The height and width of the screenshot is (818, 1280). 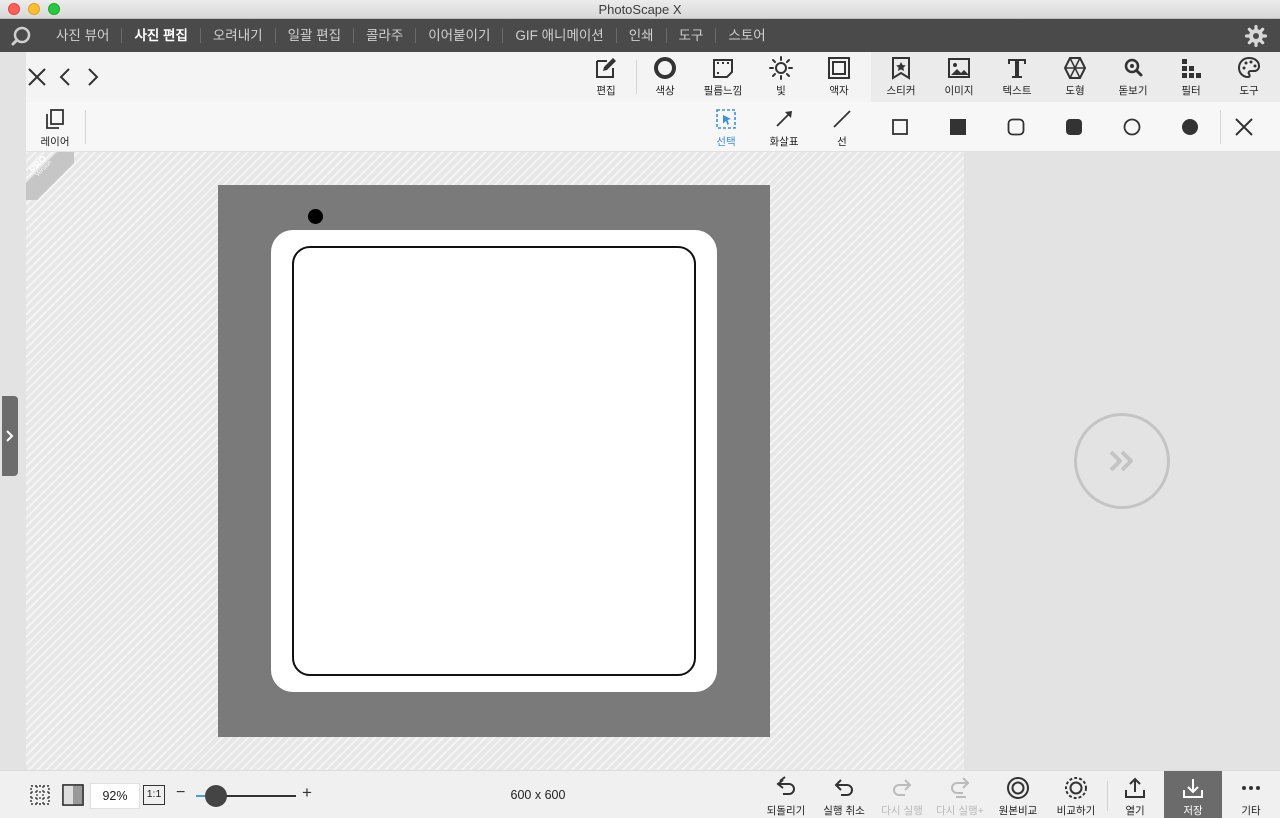 What do you see at coordinates (665, 91) in the screenshot?
I see `toolbar-color-label: 색상` at bounding box center [665, 91].